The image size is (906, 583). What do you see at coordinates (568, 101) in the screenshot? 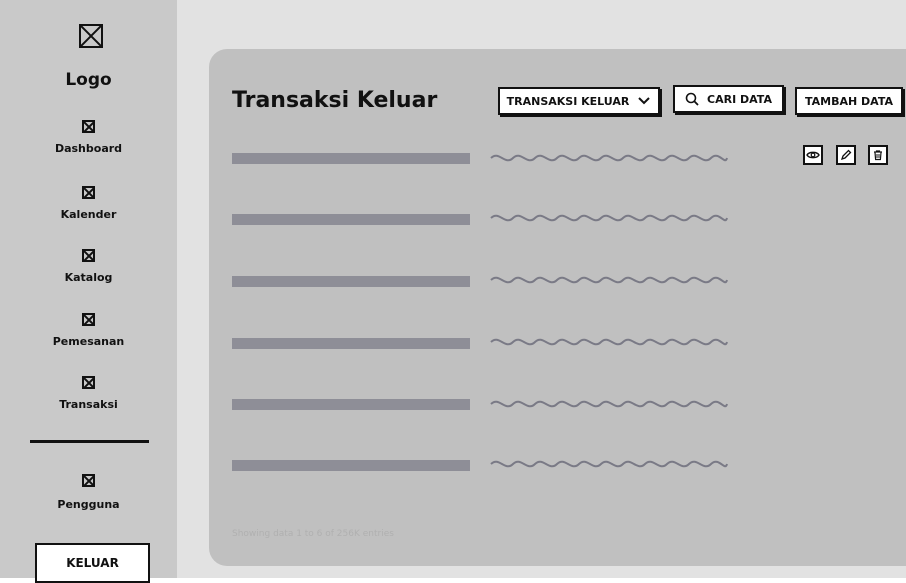
I see `filter-label: TRANSAKSI KELUAR` at bounding box center [568, 101].